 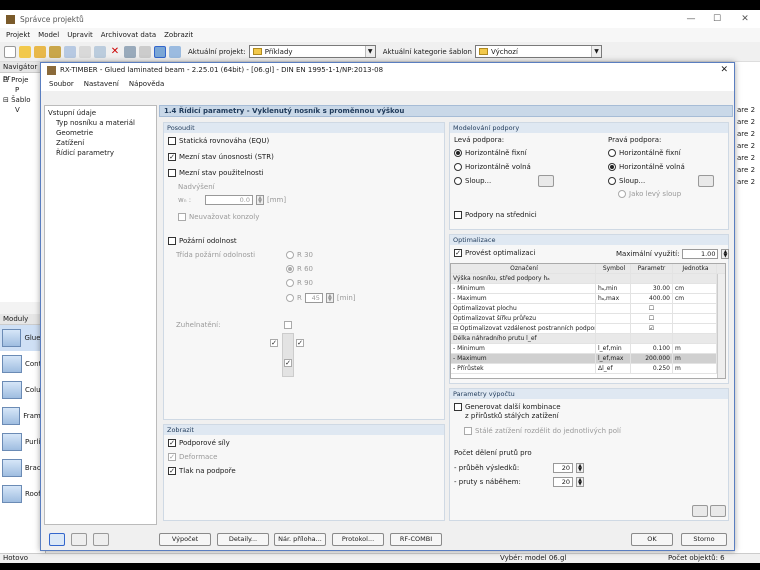 What do you see at coordinates (100, 113) in the screenshot?
I see `tree-item-vstupni: Vstupní údaje` at bounding box center [100, 113].